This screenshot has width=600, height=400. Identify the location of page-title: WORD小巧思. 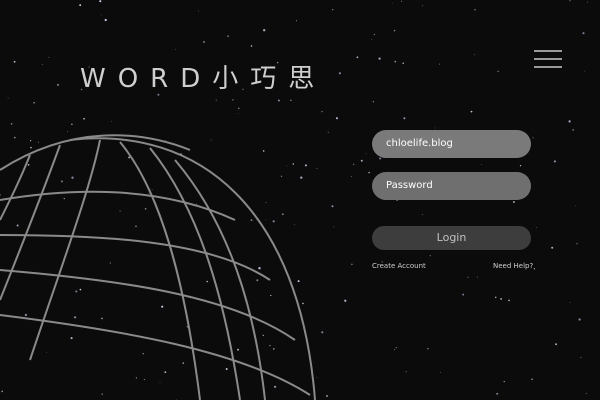
(203, 79).